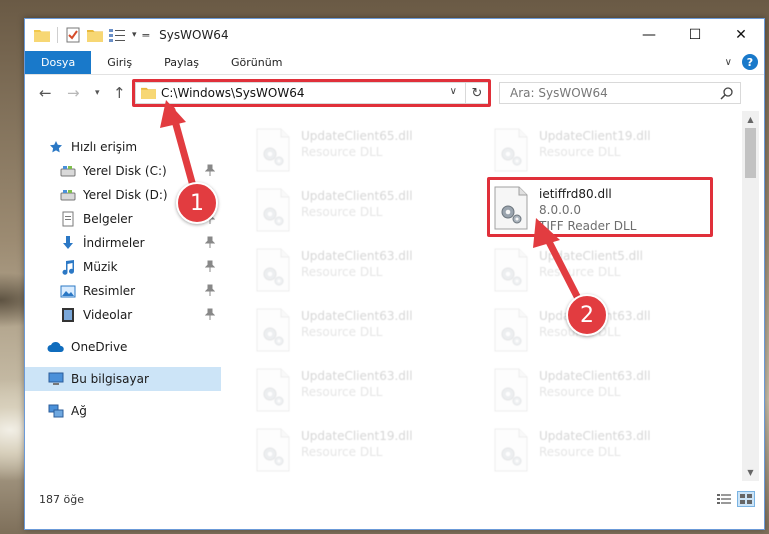  I want to click on sidebar-item-6: Resimler, so click(123, 291).